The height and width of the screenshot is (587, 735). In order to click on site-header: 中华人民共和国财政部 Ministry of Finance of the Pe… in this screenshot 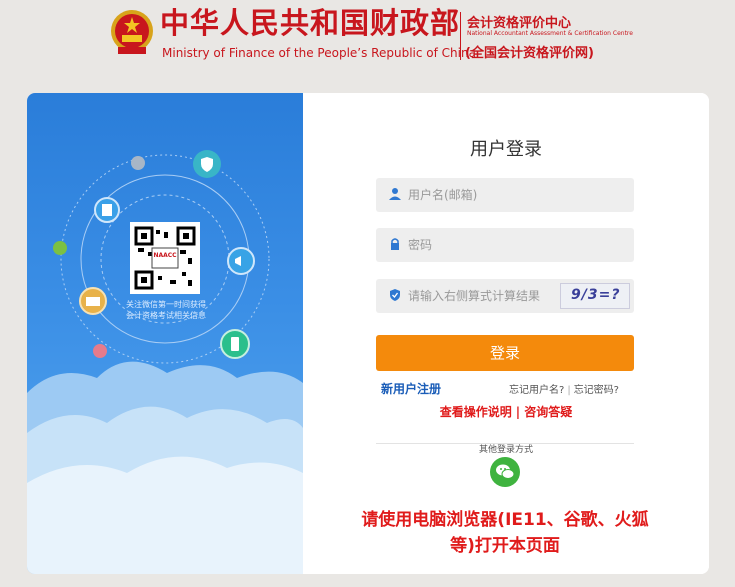, I will do `click(367, 40)`.